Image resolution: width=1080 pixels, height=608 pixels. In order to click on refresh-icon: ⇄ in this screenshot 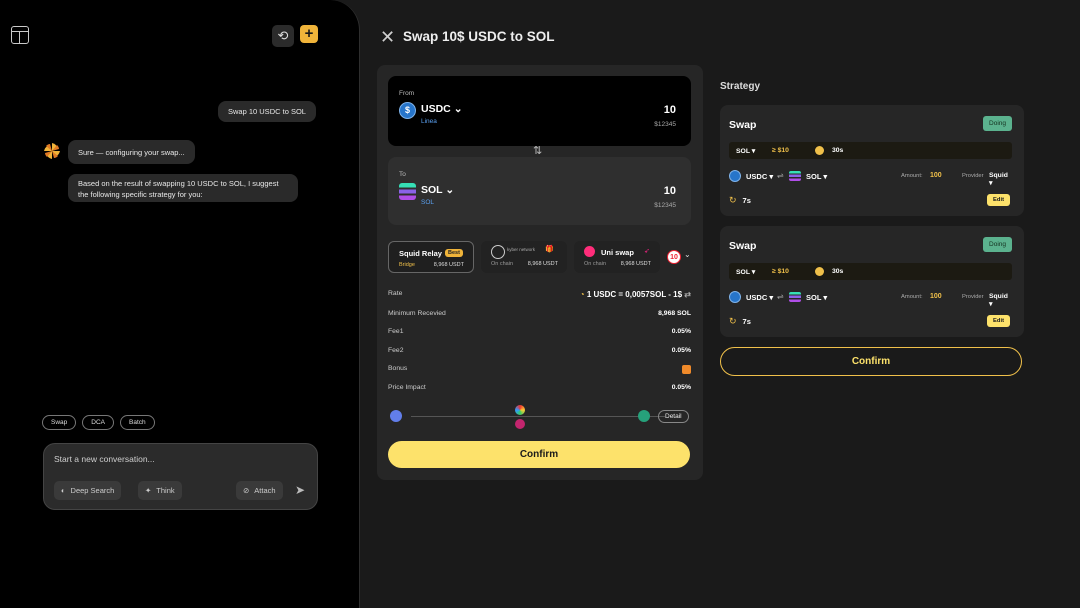, I will do `click(687, 294)`.